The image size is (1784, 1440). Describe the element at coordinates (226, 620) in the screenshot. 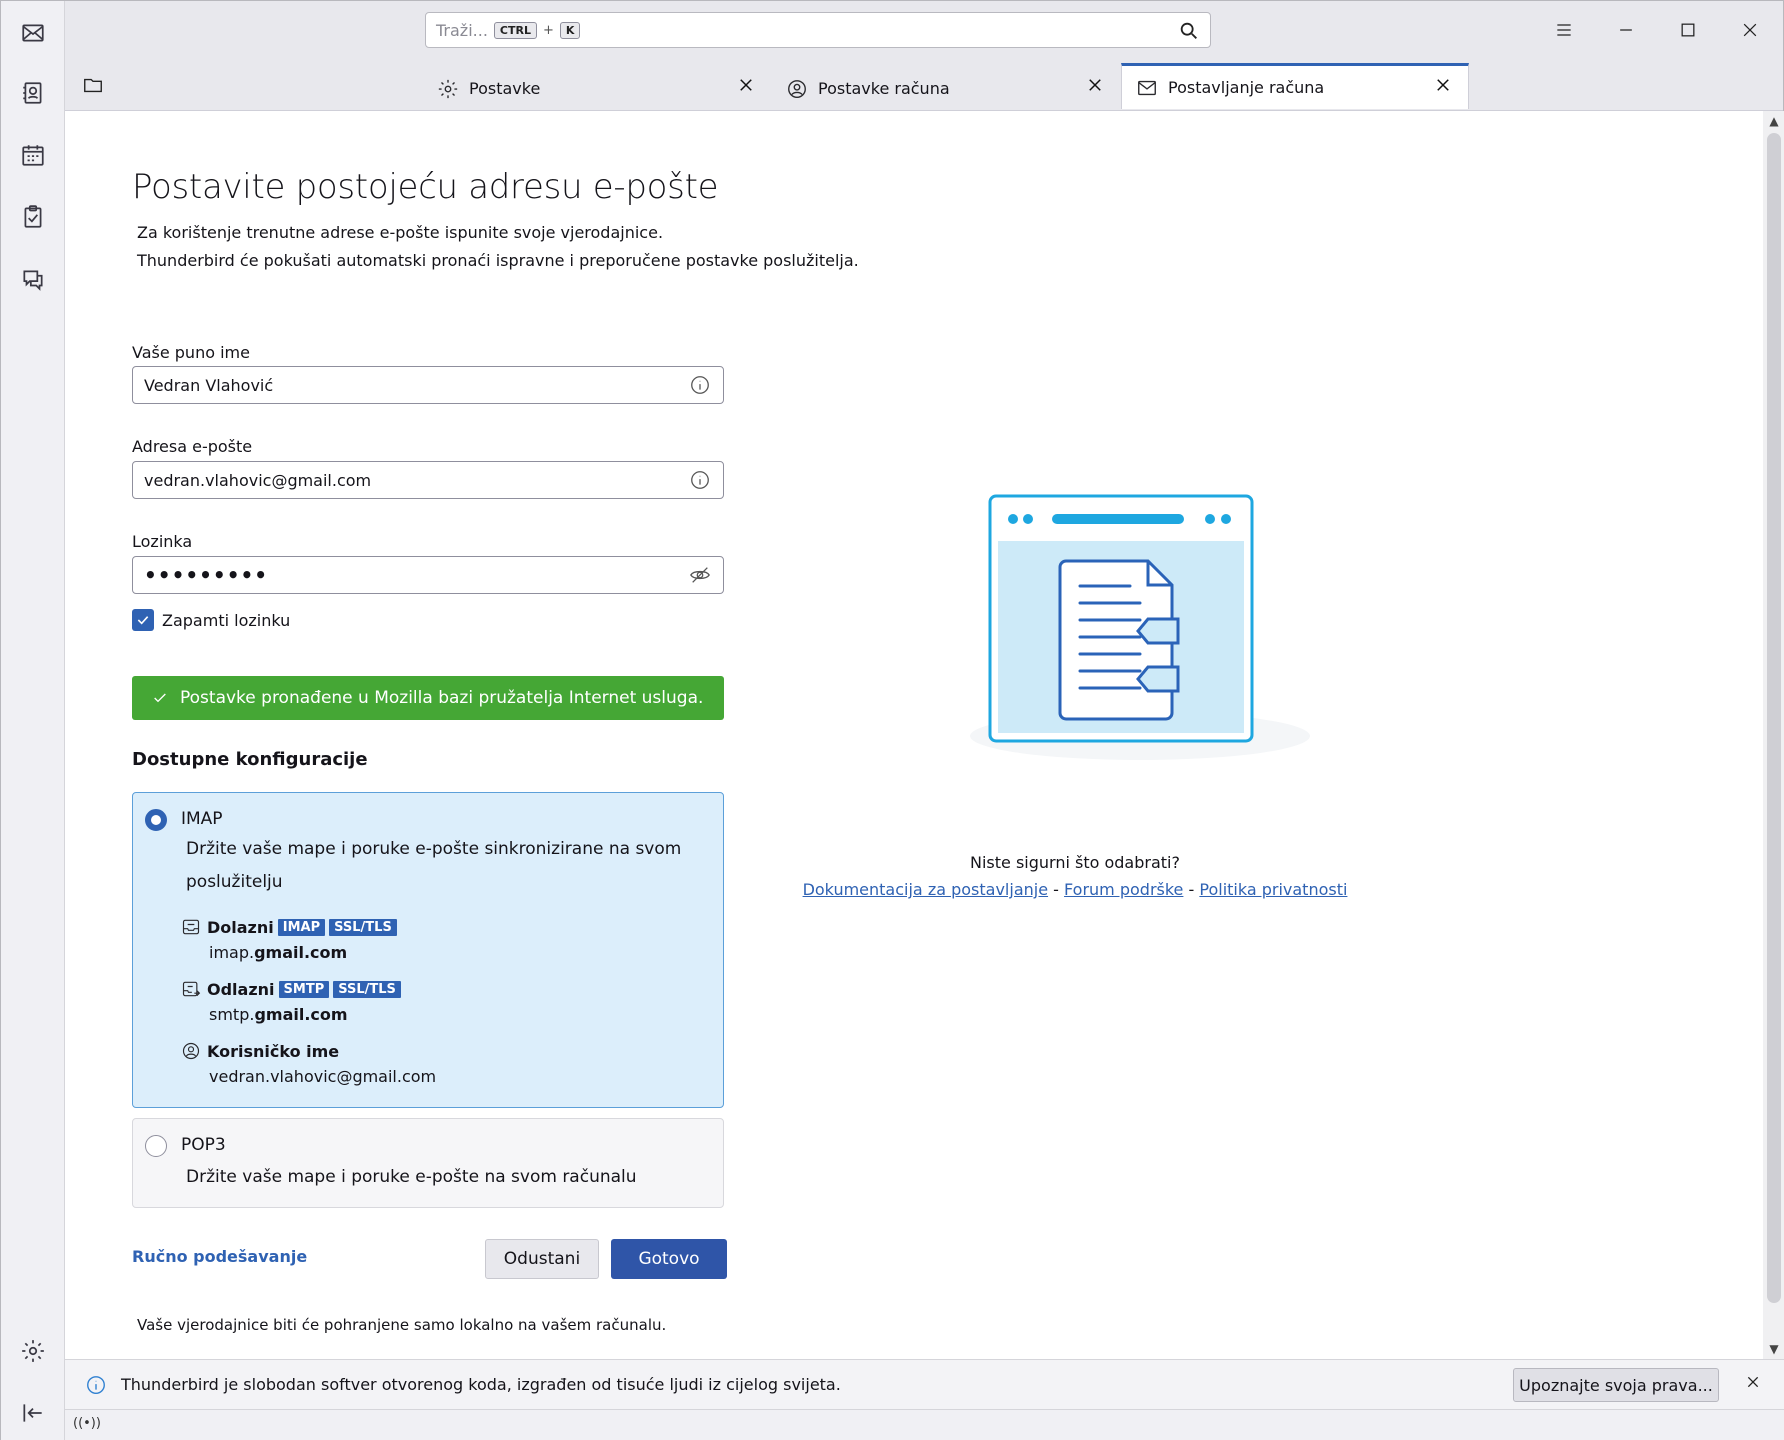

I see `remember-password-label: Zapamti lozinku` at that location.